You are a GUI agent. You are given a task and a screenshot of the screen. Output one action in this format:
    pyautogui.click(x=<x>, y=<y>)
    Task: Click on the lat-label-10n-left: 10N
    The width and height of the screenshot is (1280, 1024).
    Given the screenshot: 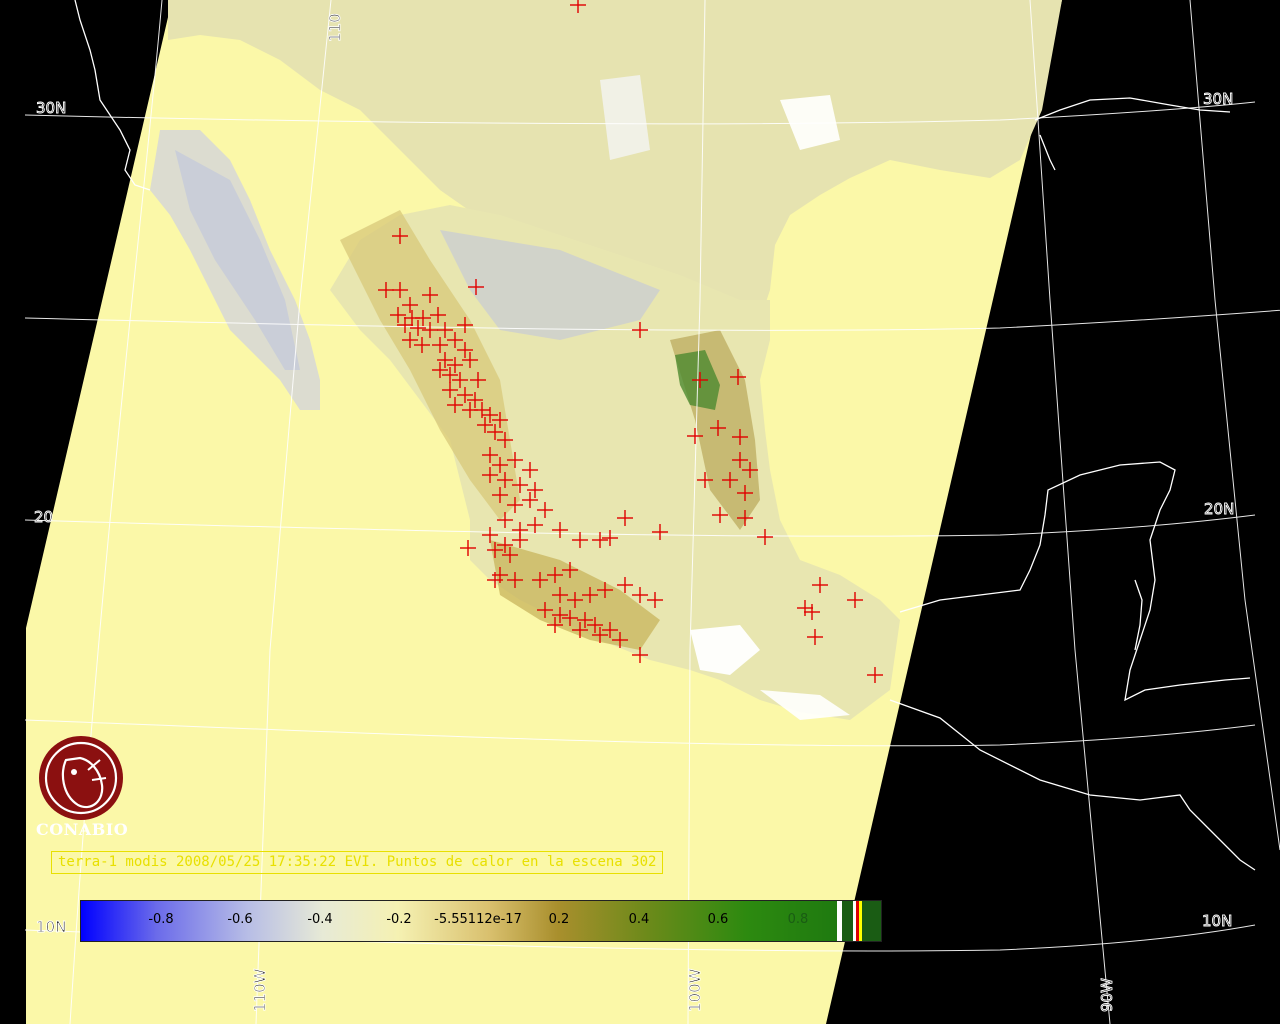 What is the action you would take?
    pyautogui.click(x=51, y=927)
    